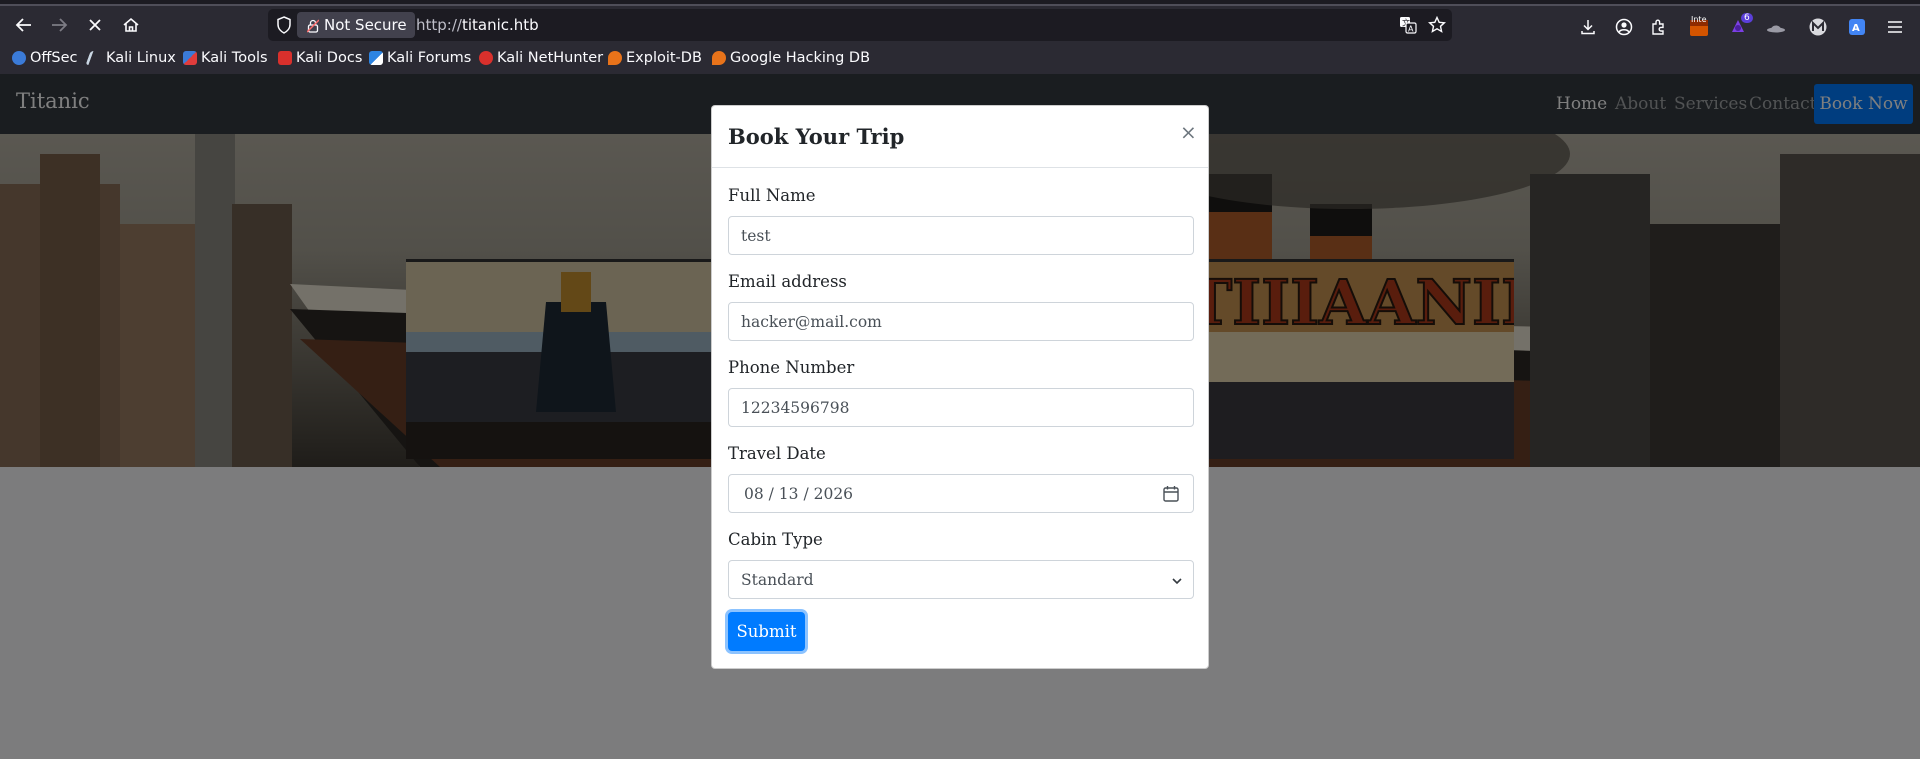 This screenshot has height=759, width=1920. I want to click on email-input: hacker@mail.com, so click(961, 321).